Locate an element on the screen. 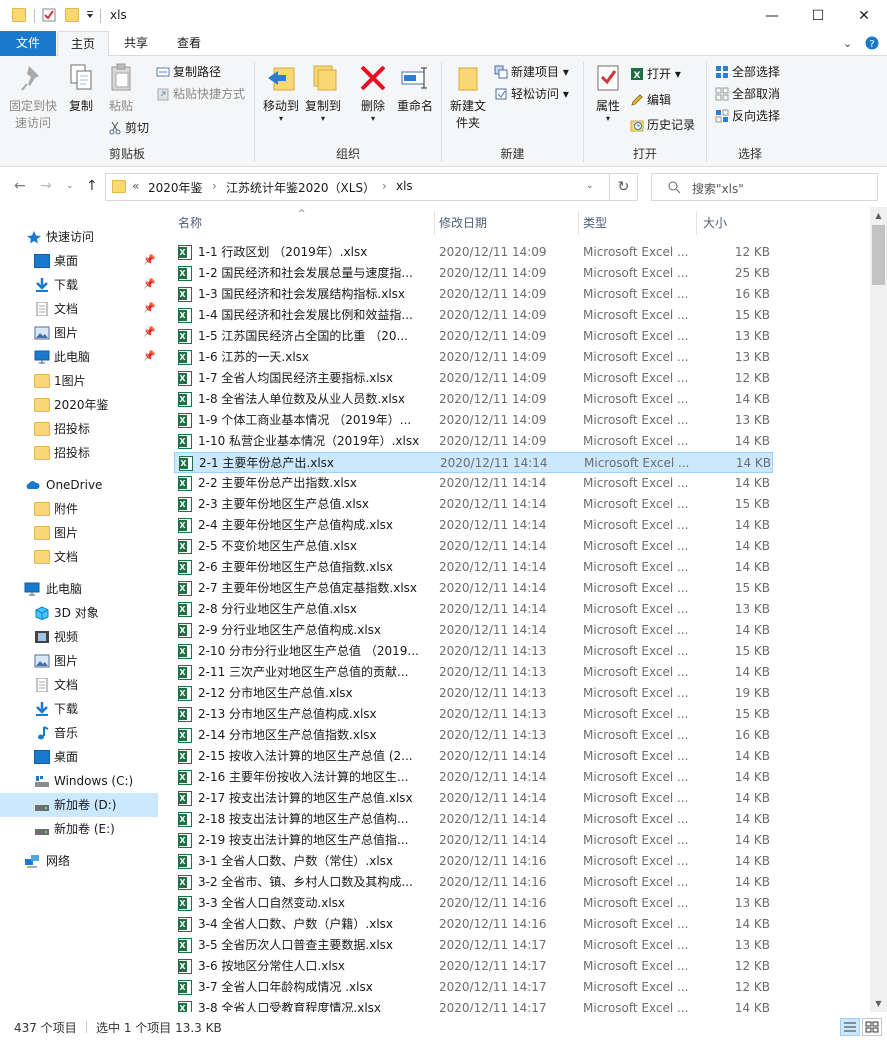 The height and width of the screenshot is (1040, 887). nav-desktop: 桌面 📌 is located at coordinates (79, 261).